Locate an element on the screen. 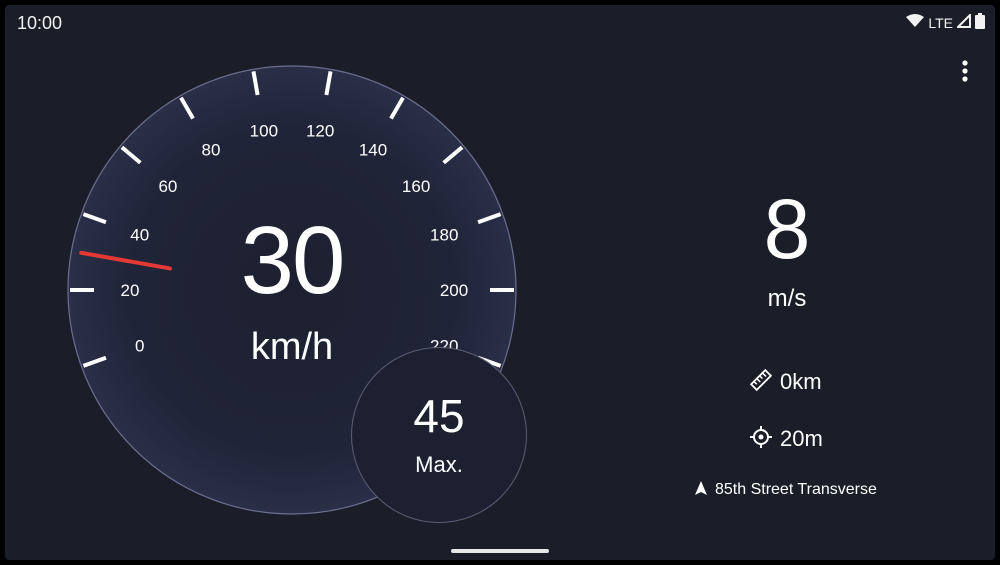 The image size is (1000, 565). gauge-tick-label: 20 is located at coordinates (130, 290).